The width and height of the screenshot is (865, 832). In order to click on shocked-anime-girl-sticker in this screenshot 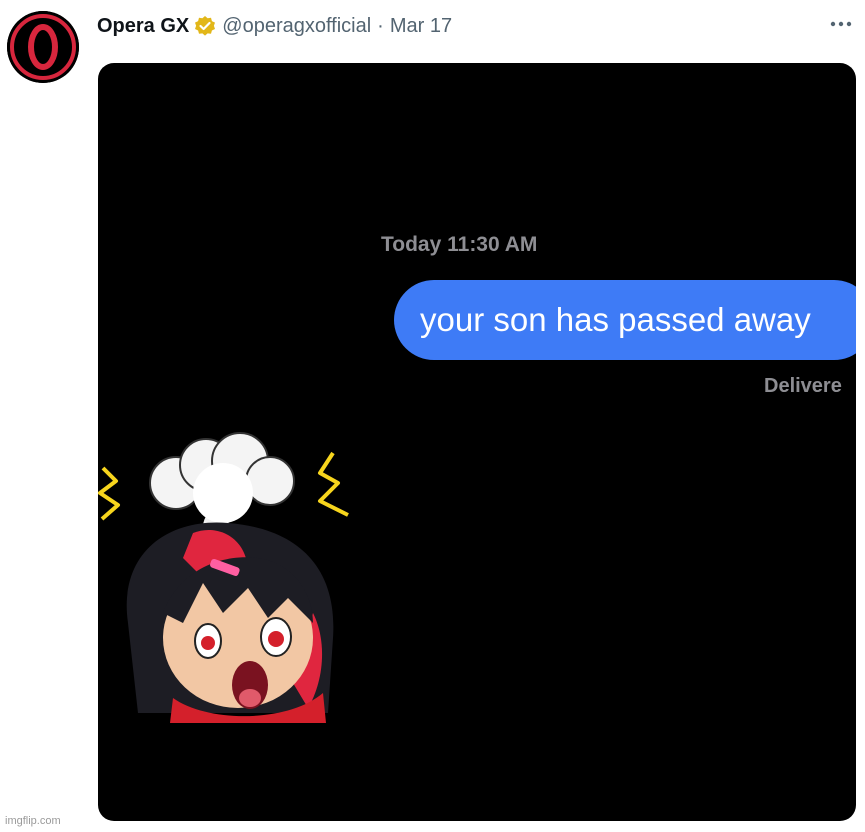, I will do `click(223, 577)`.